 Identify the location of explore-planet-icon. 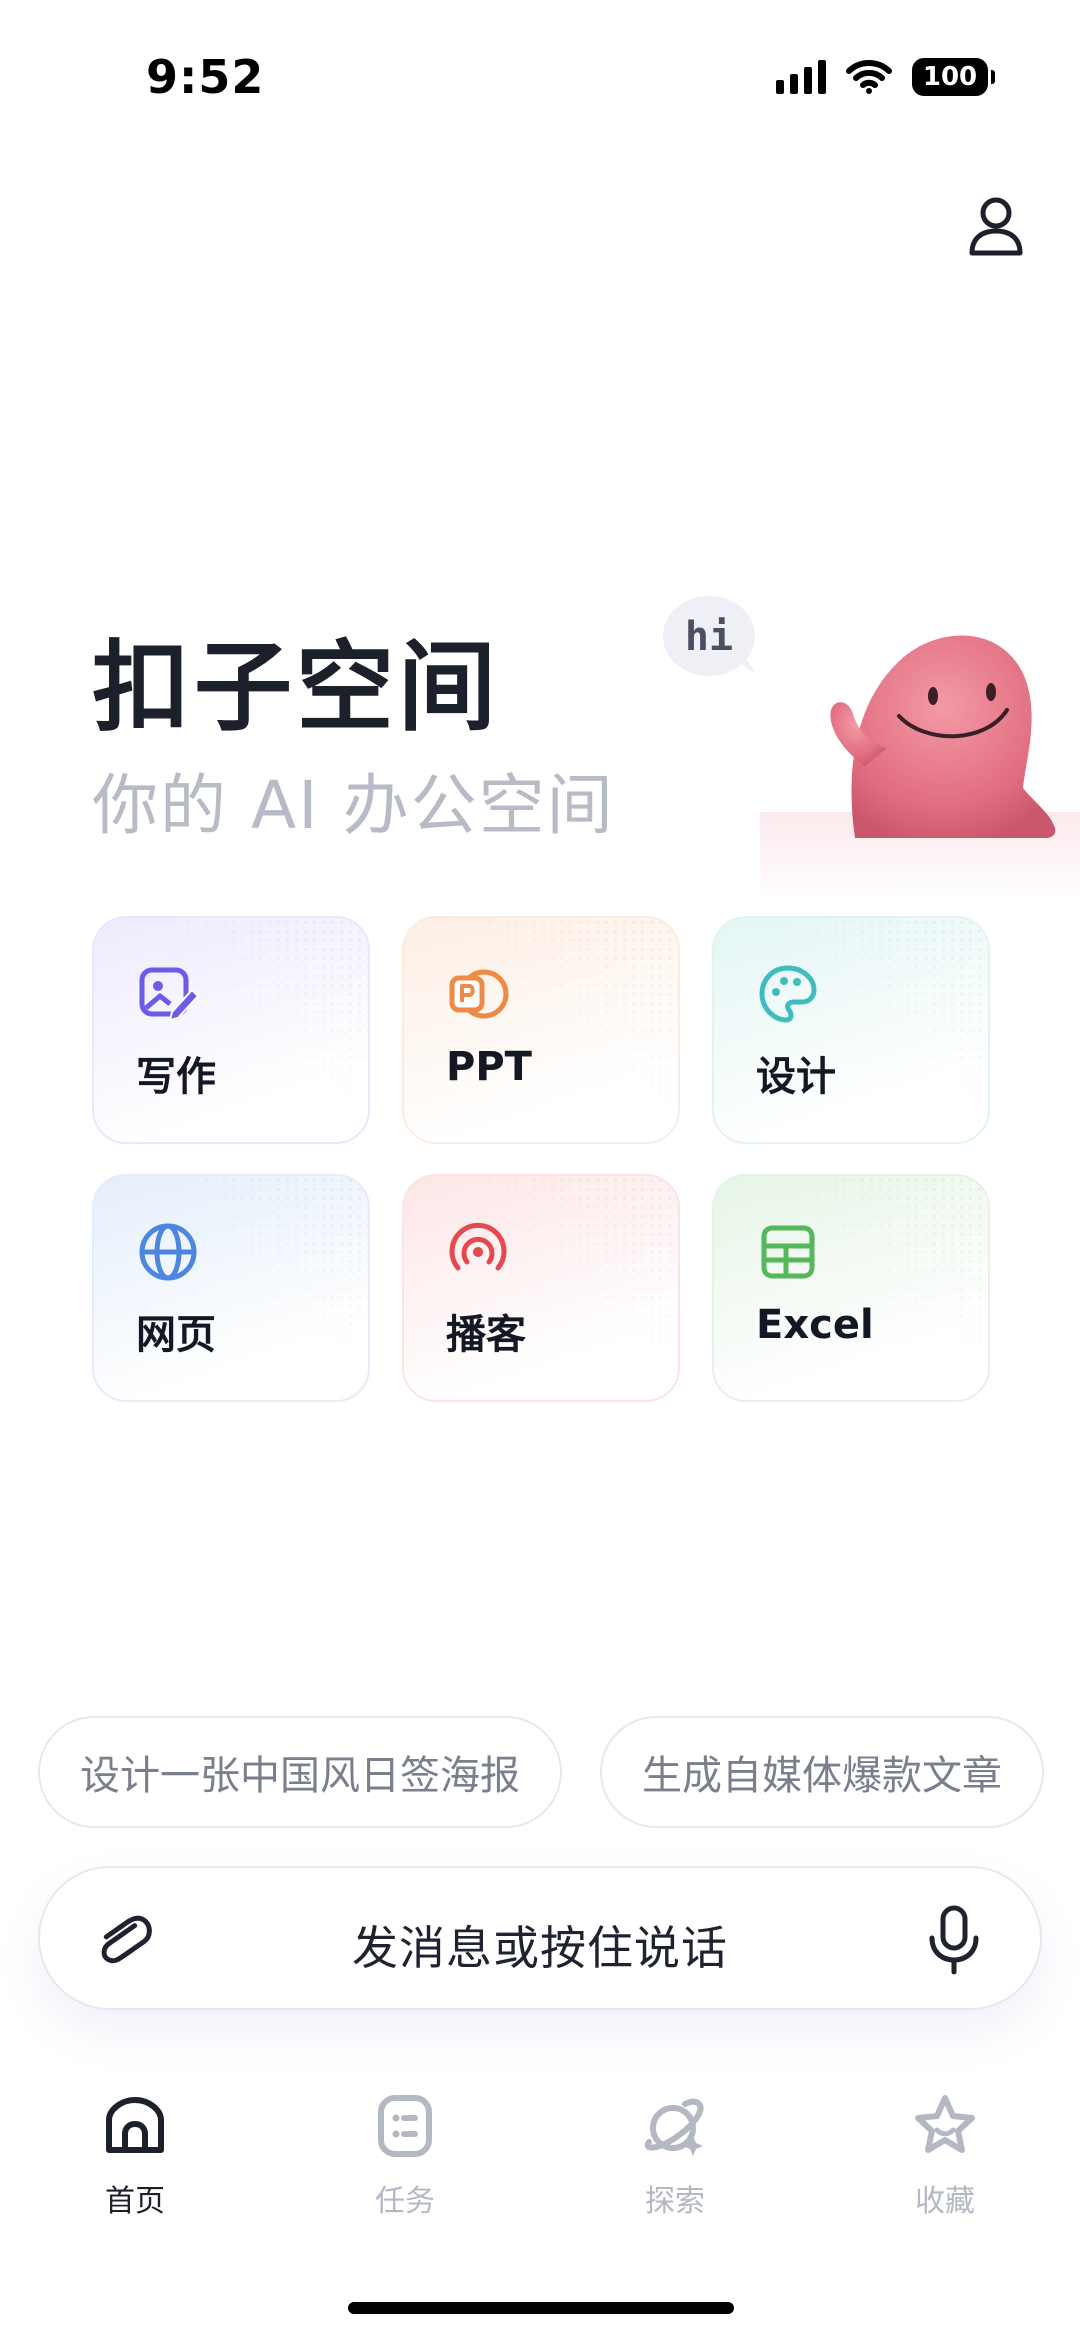
(674, 2127).